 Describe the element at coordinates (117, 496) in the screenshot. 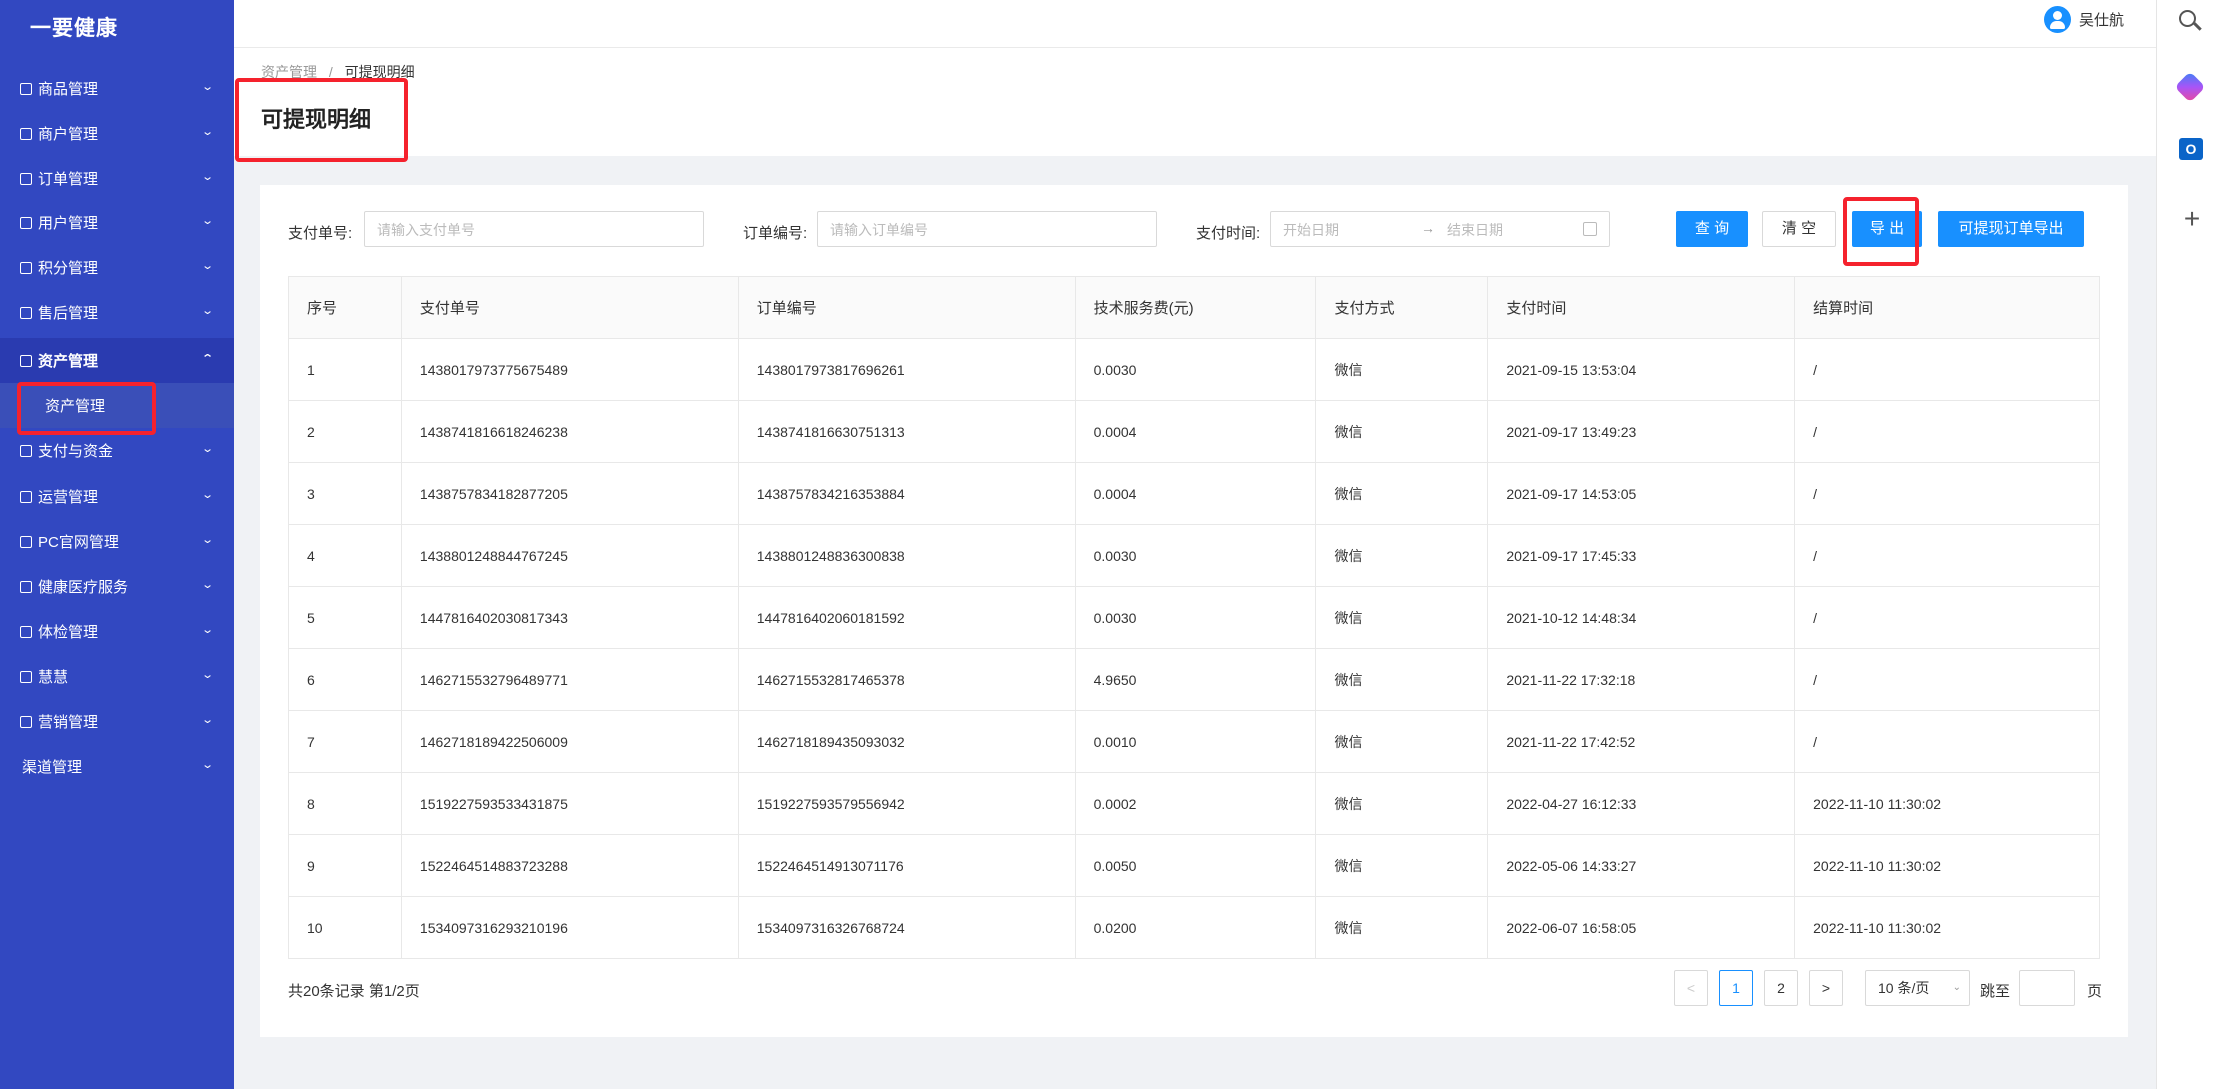

I see `sidebar-item-8: 运营管理 ⌄` at that location.